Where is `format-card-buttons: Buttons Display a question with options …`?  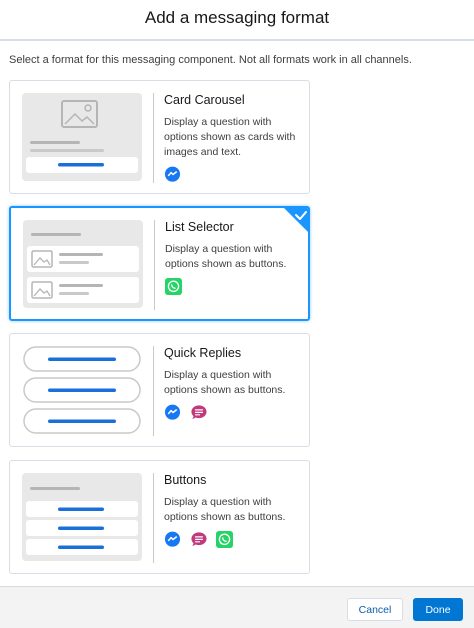
format-card-buttons: Buttons Display a question with options … is located at coordinates (159, 517).